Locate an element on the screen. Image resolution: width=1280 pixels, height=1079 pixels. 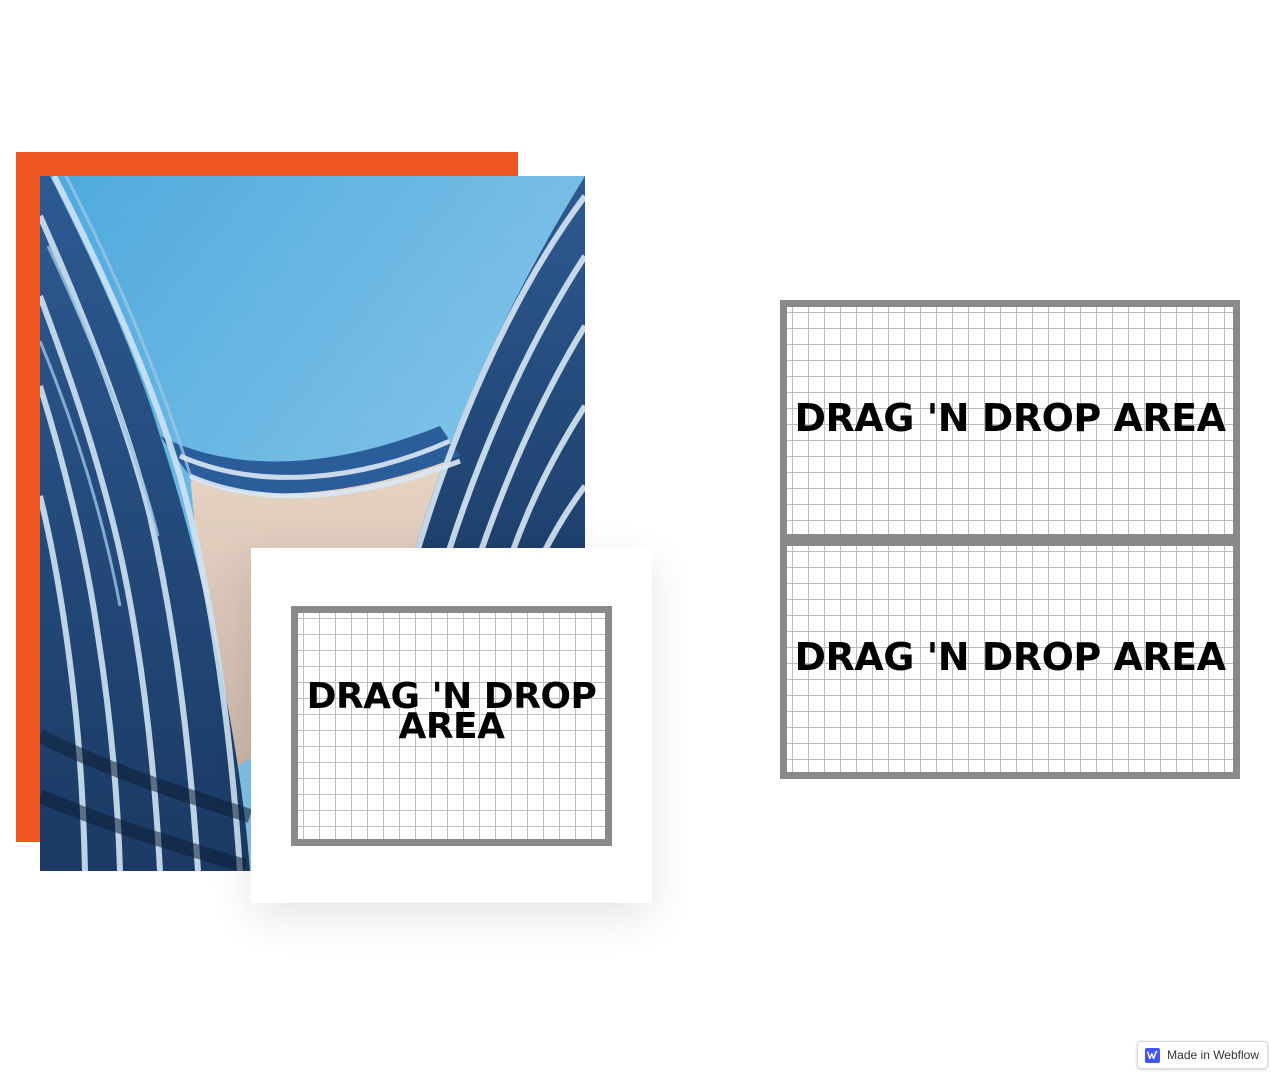
made-in-webflow-badge: Made in Webflow is located at coordinates (1202, 1055).